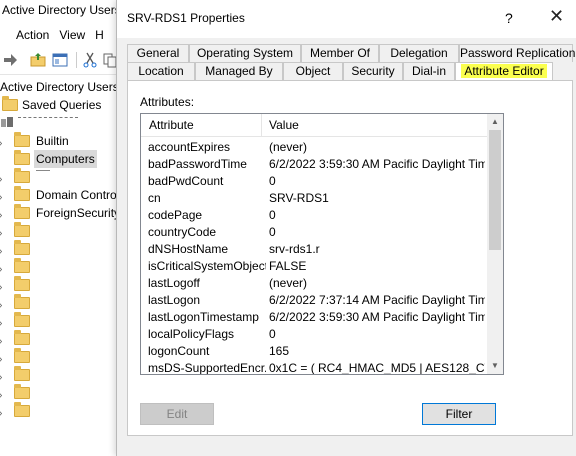  I want to click on folder-up-icon, so click(38, 60).